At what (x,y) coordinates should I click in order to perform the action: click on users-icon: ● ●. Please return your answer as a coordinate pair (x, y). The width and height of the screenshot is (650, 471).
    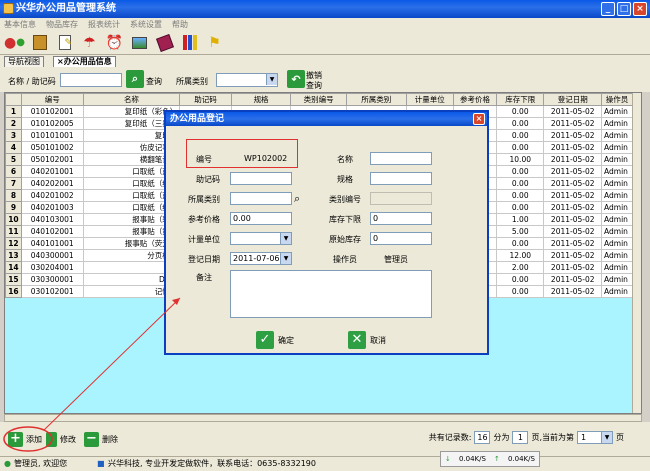
    Looking at the image, I should click on (14, 43).